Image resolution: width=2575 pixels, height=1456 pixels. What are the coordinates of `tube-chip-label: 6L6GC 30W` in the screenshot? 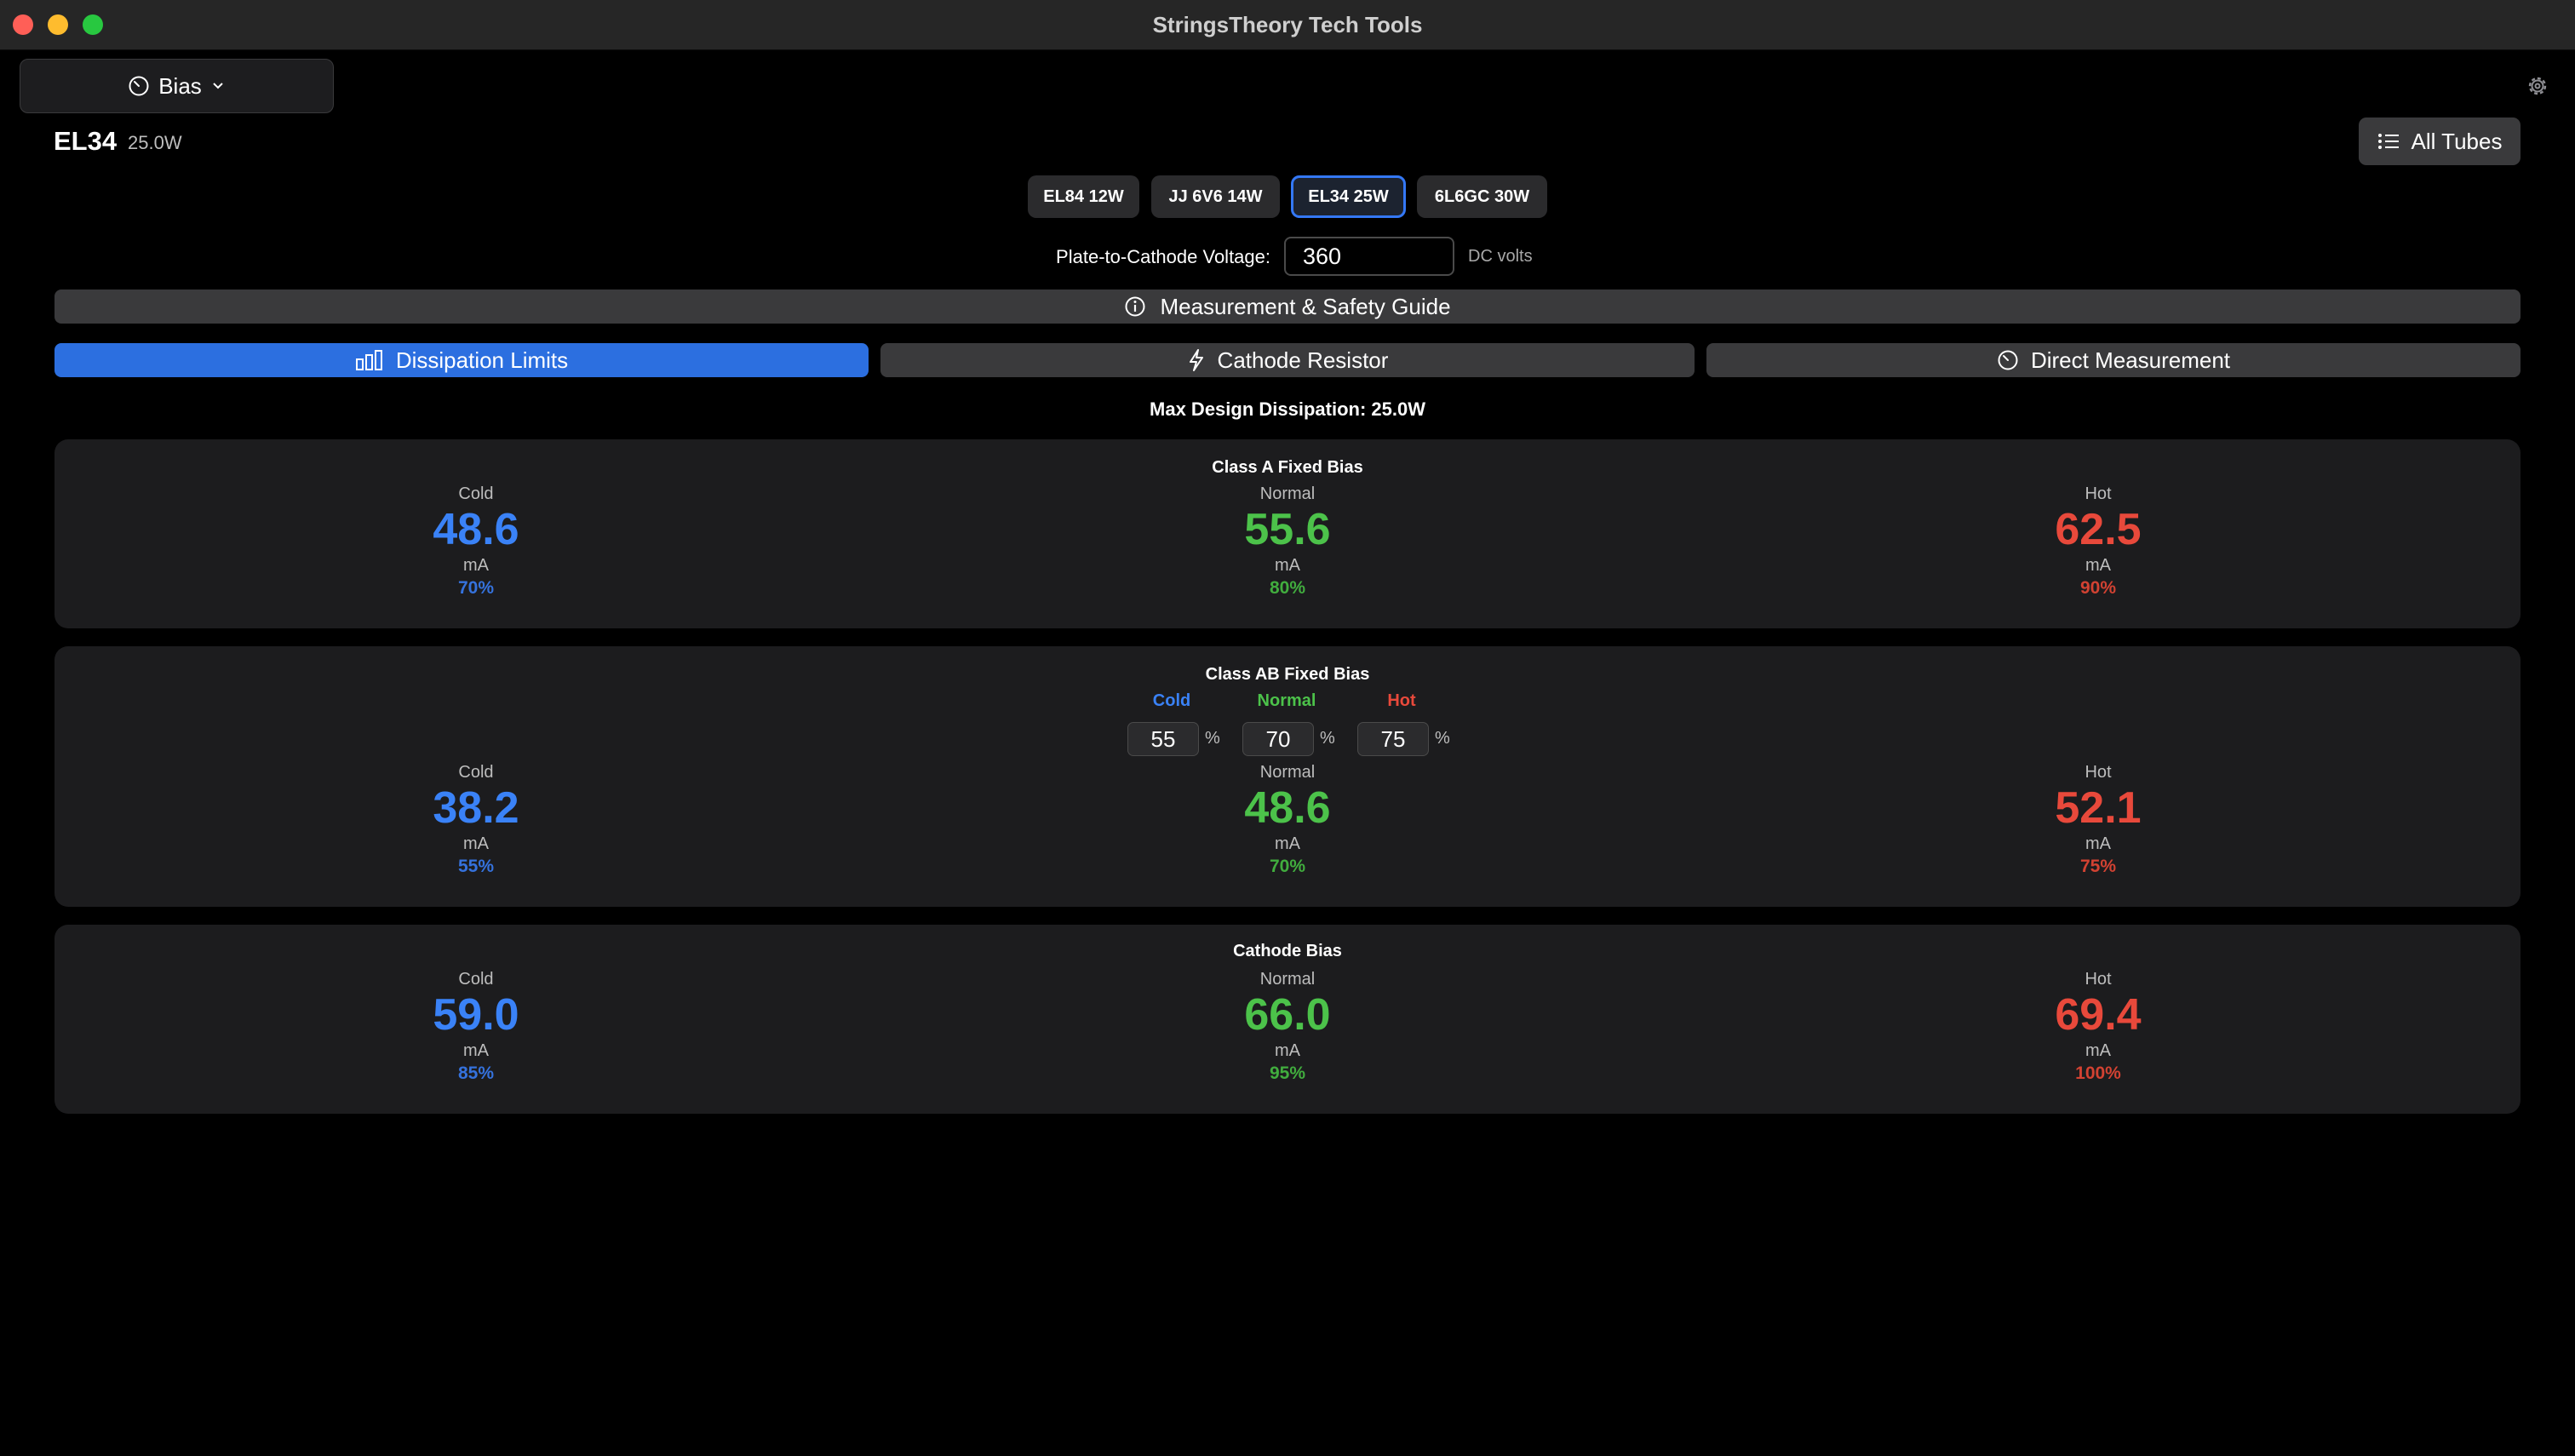 It's located at (1482, 196).